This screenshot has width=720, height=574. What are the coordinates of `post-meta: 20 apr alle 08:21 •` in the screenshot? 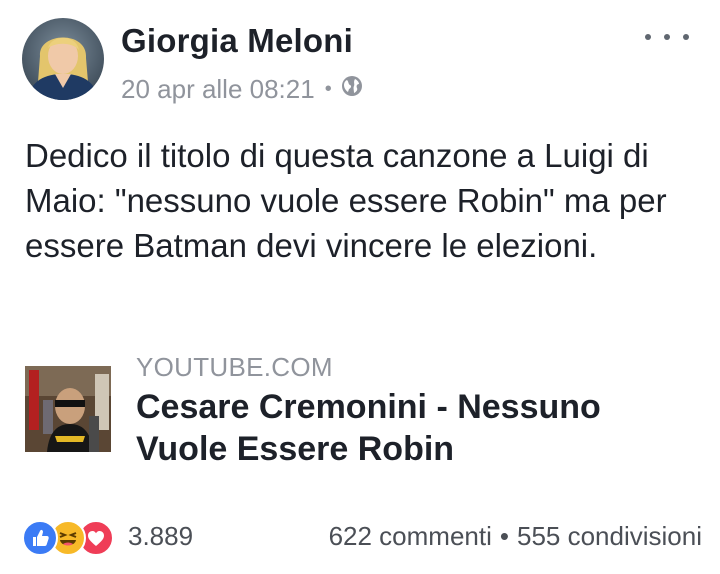 It's located at (242, 89).